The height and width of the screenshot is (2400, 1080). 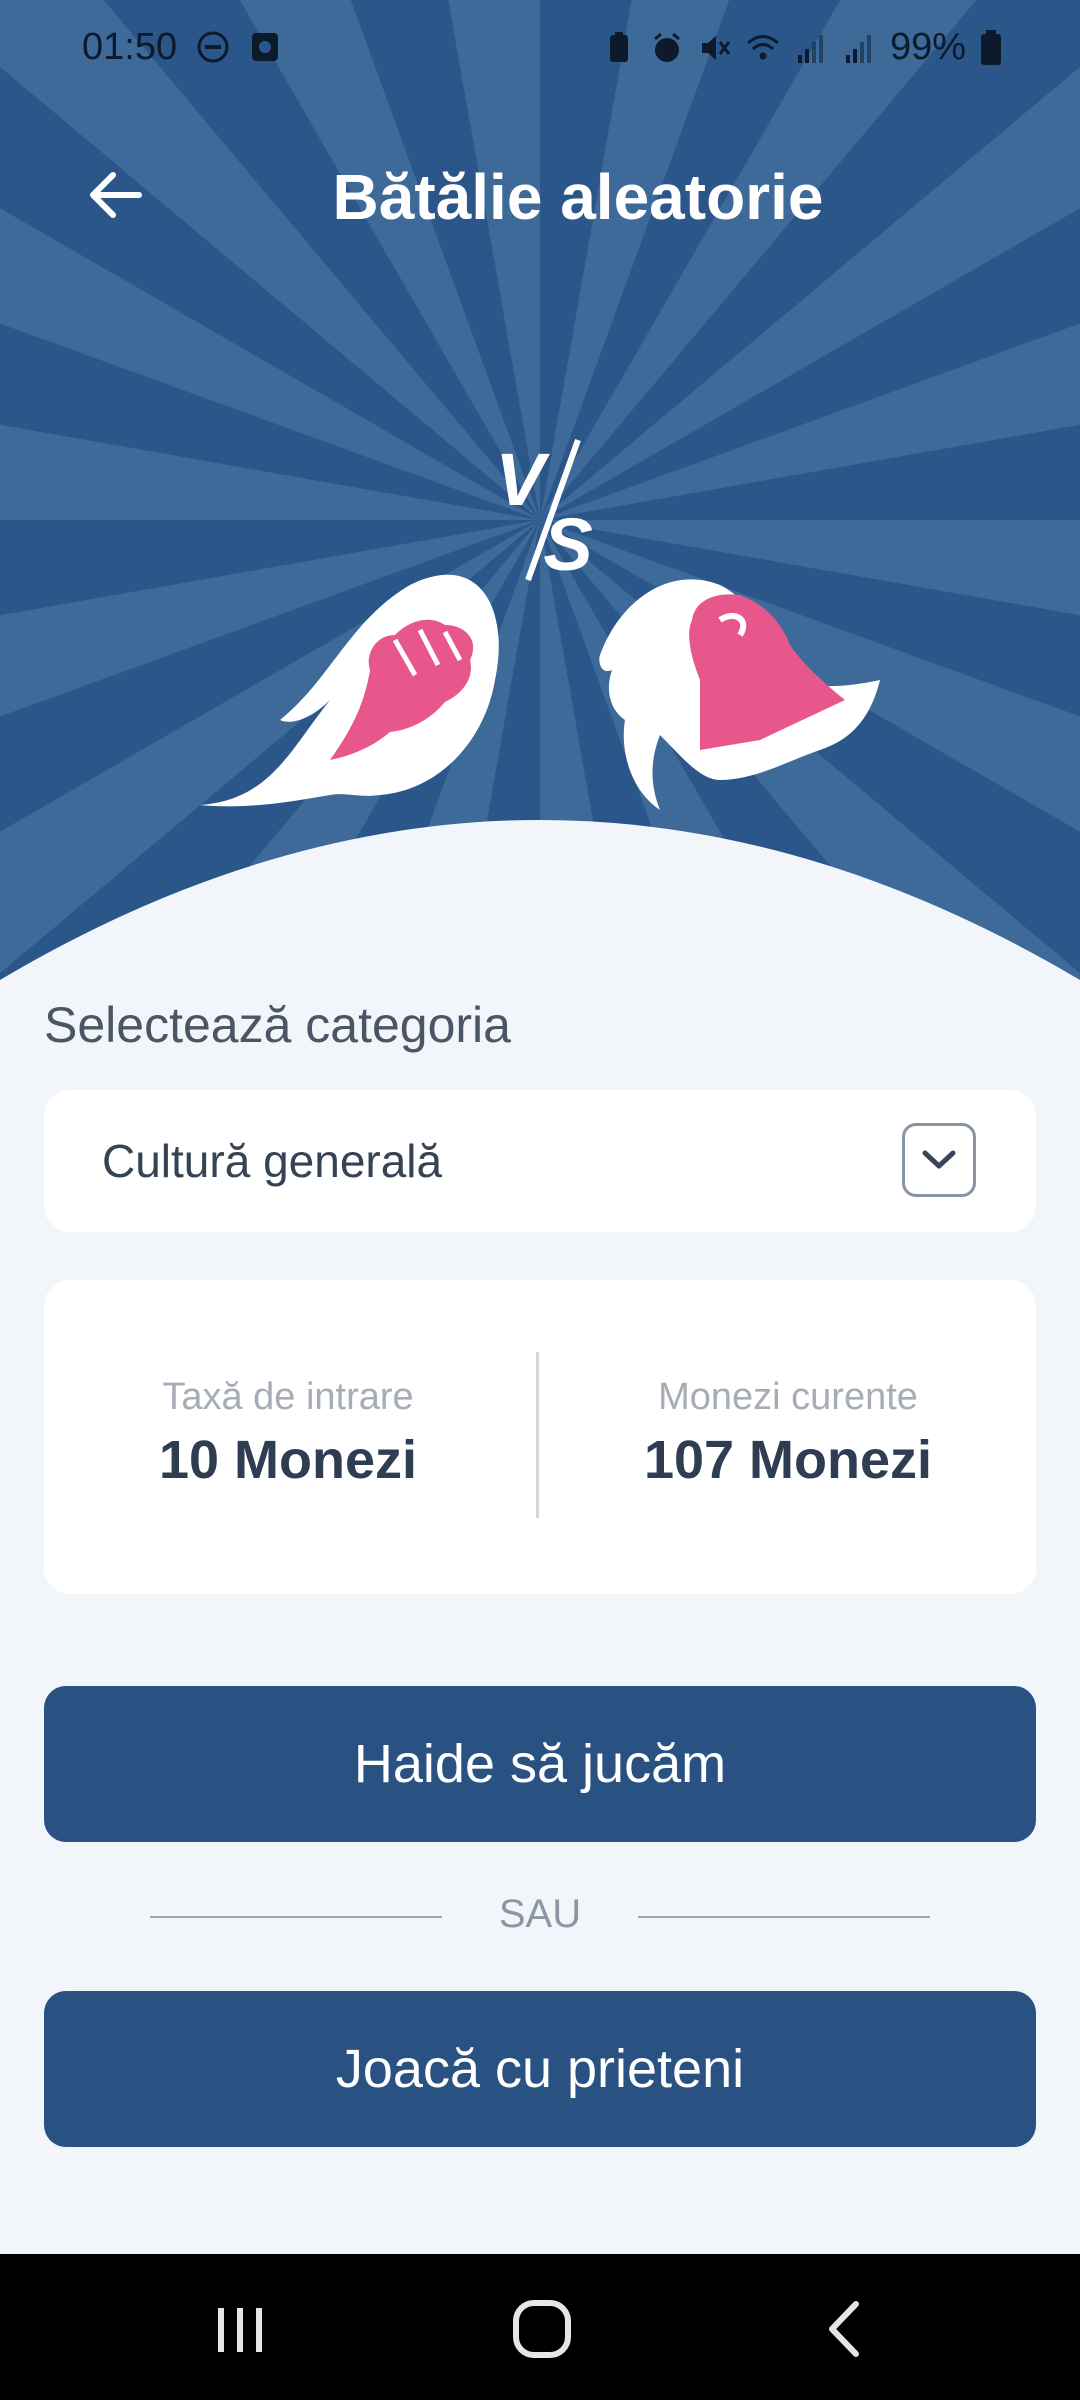 What do you see at coordinates (540, 1764) in the screenshot?
I see `play-button: Haide să jucăm` at bounding box center [540, 1764].